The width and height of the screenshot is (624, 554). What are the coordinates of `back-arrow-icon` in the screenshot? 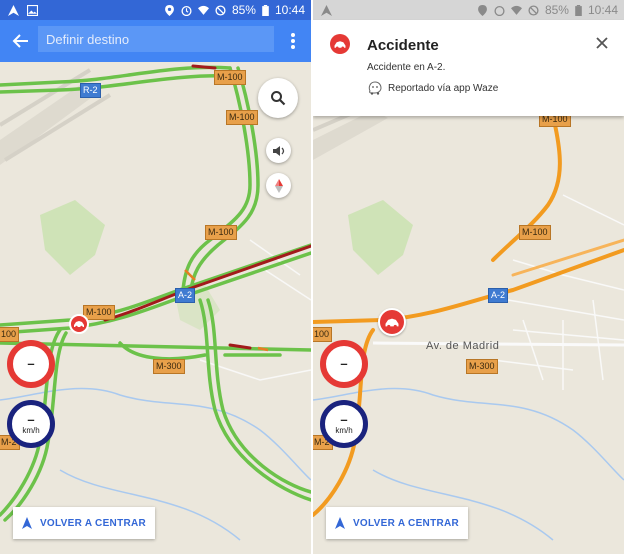 It's located at (21, 41).